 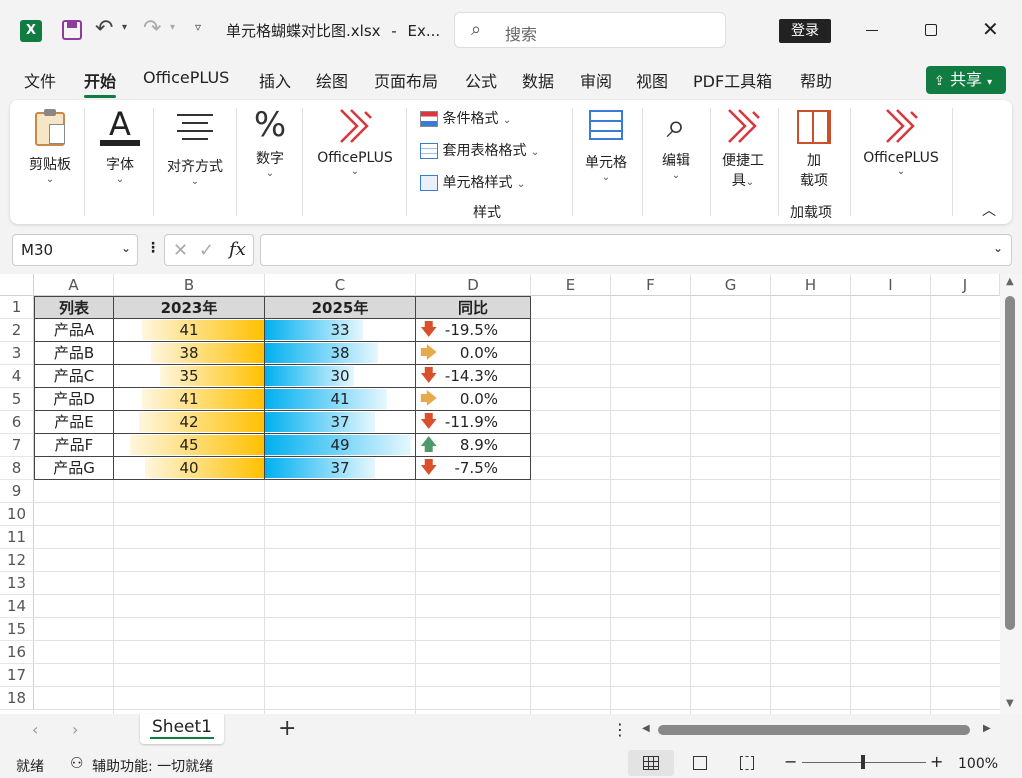 I want to click on page-layout-view-icon, so click(x=700, y=763).